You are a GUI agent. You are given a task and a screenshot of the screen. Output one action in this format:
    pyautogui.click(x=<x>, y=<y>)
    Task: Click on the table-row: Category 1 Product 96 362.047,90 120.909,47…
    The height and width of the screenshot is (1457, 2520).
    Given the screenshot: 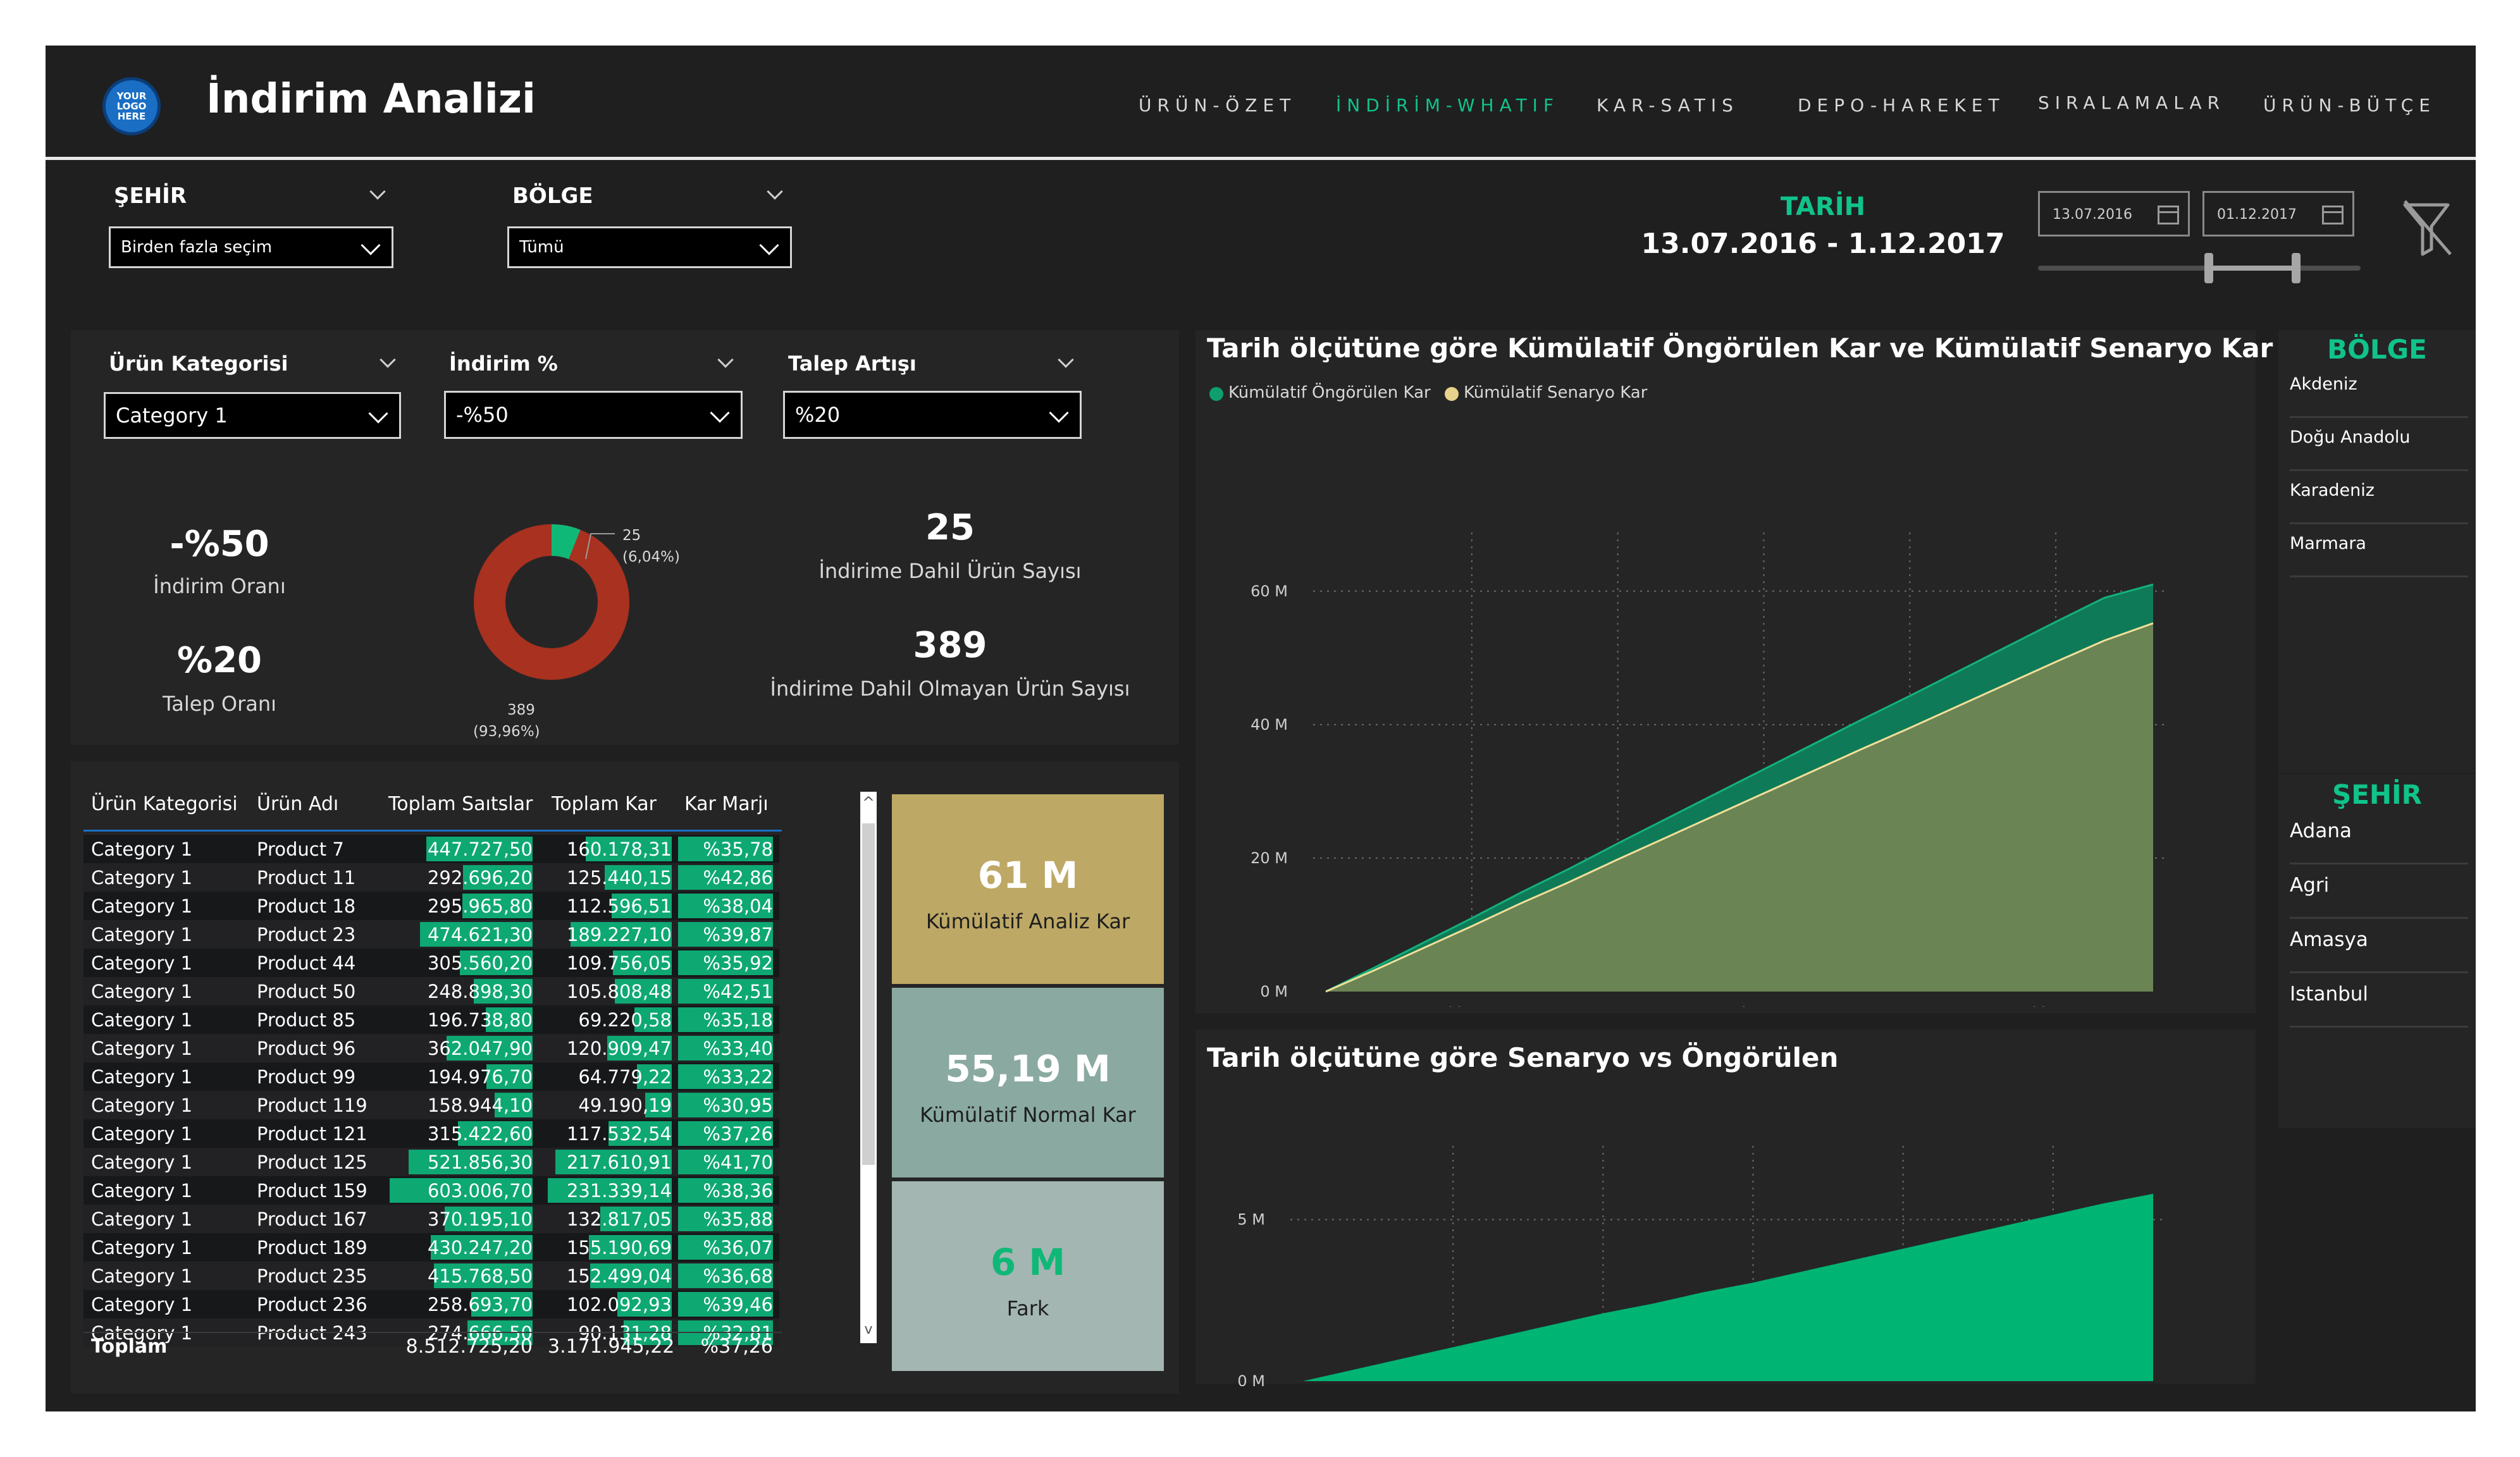 What is the action you would take?
    pyautogui.click(x=431, y=1048)
    